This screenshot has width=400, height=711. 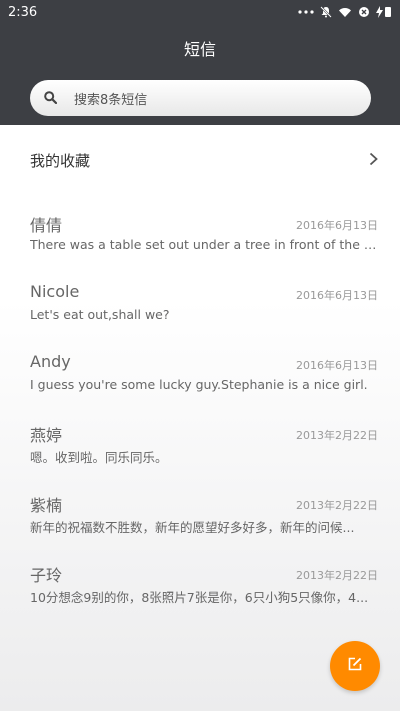 I want to click on more-dots-icon, so click(x=306, y=12).